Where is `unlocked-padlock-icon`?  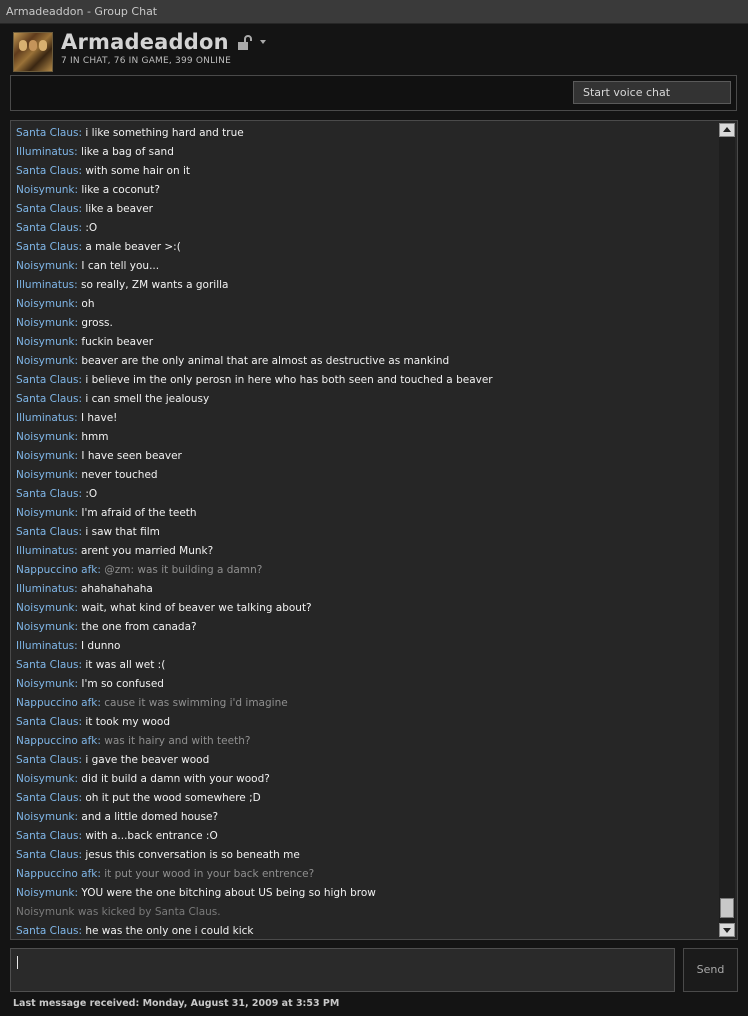
unlocked-padlock-icon is located at coordinates (245, 42).